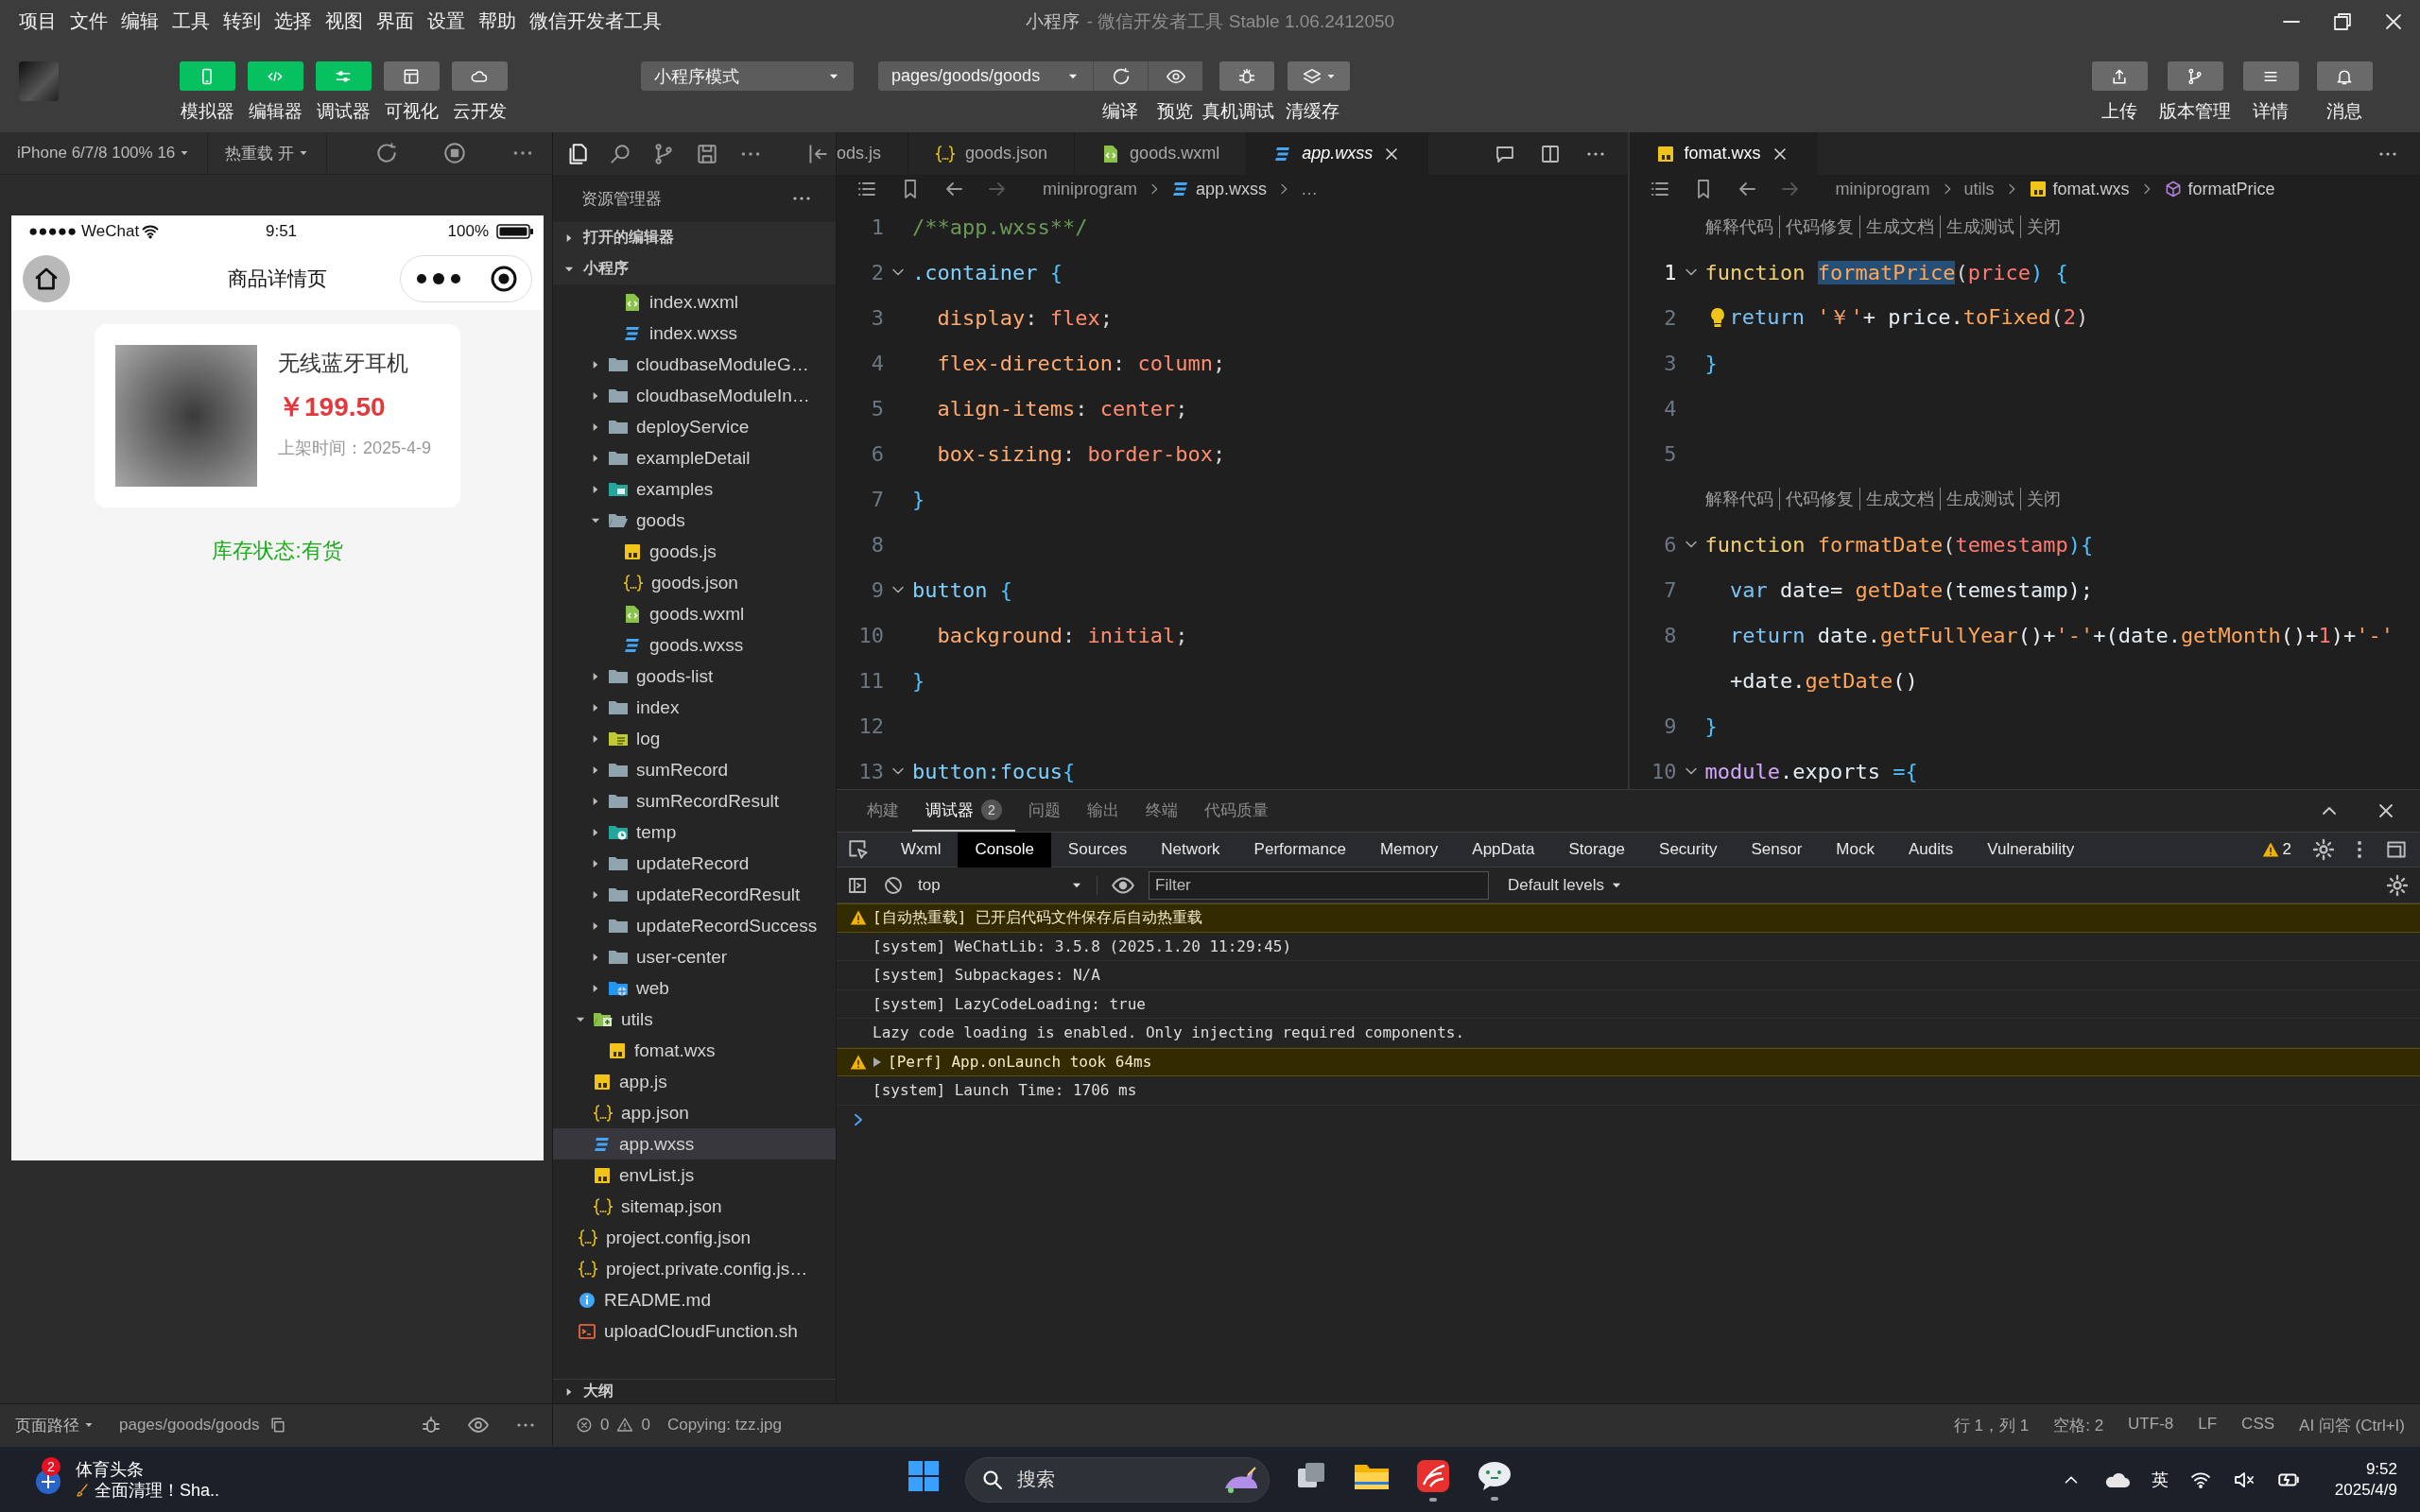 The height and width of the screenshot is (1512, 2420). Describe the element at coordinates (1319, 885) in the screenshot. I see `filter-field: Filter` at that location.